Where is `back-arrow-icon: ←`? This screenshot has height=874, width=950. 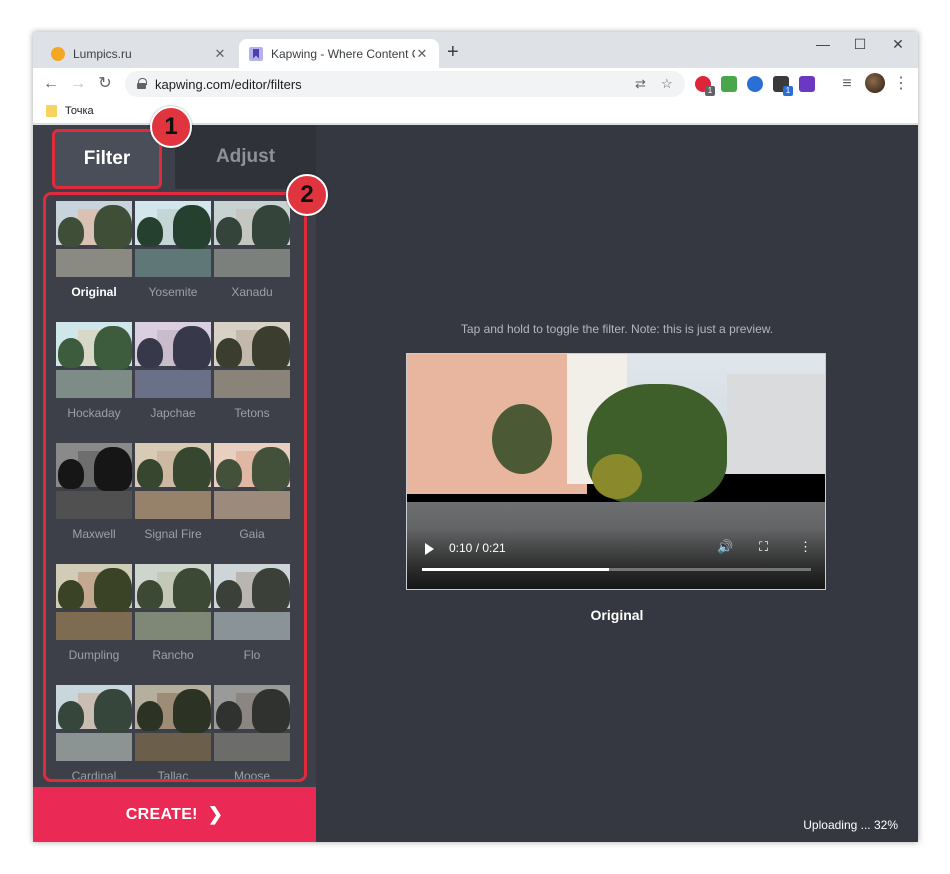
back-arrow-icon: ← is located at coordinates (51, 84).